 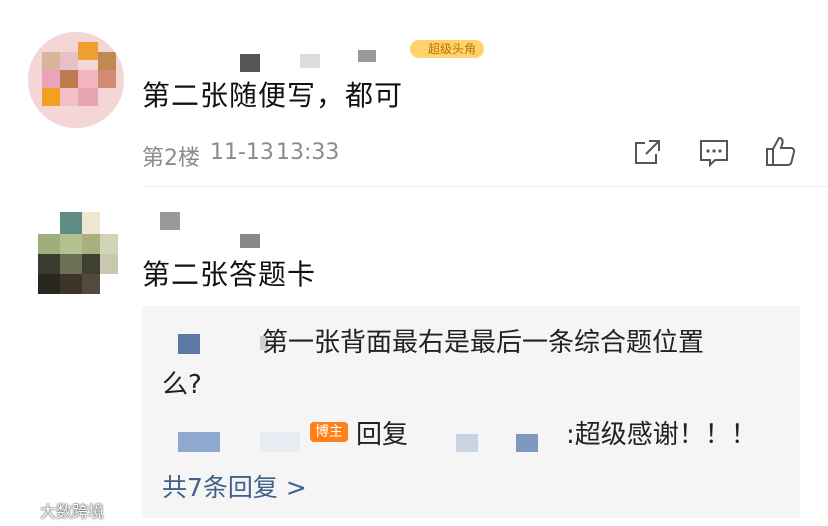 I want to click on comment1-username, so click(x=320, y=61).